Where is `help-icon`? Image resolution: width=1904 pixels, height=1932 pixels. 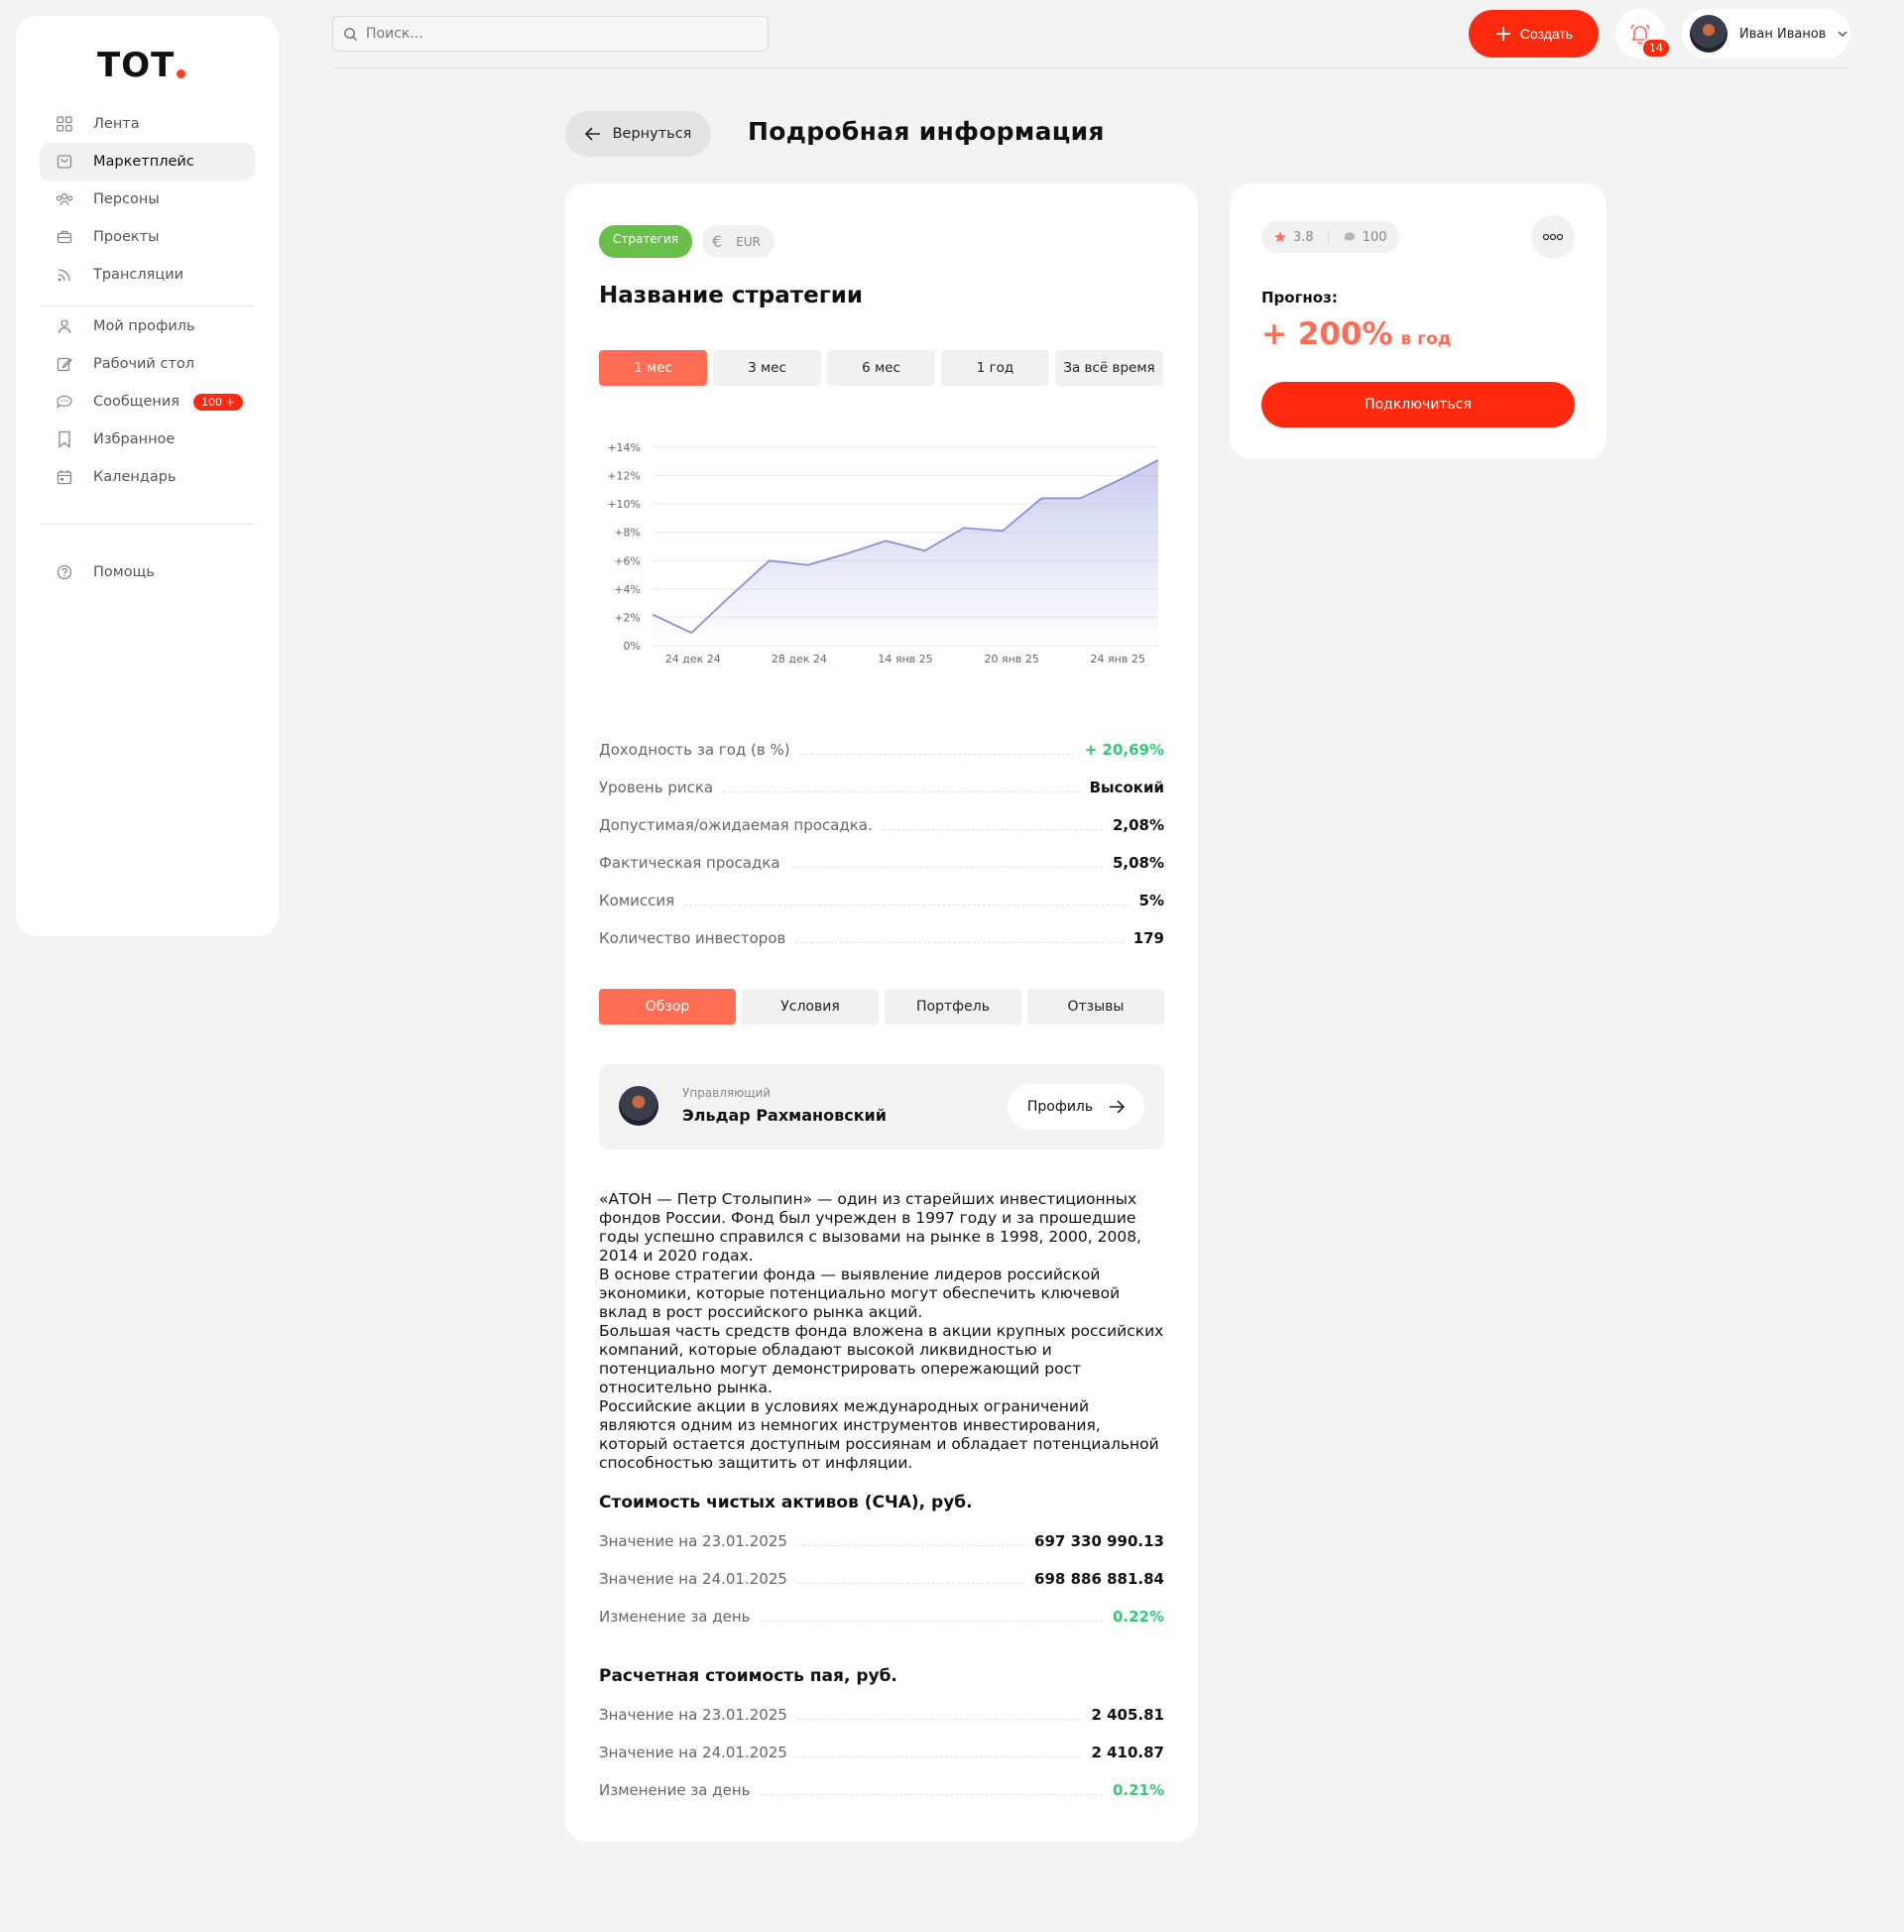 help-icon is located at coordinates (64, 572).